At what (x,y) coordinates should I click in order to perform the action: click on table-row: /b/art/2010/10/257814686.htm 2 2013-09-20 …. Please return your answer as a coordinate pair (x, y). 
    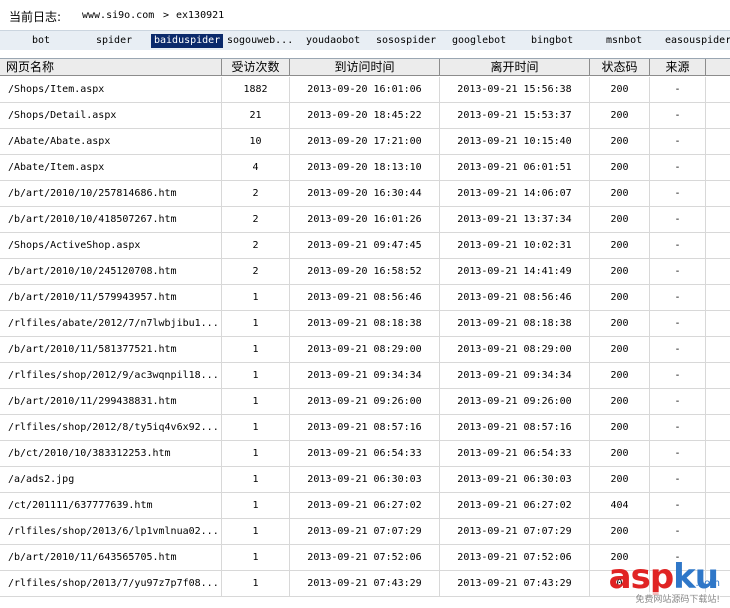
    Looking at the image, I should click on (365, 194).